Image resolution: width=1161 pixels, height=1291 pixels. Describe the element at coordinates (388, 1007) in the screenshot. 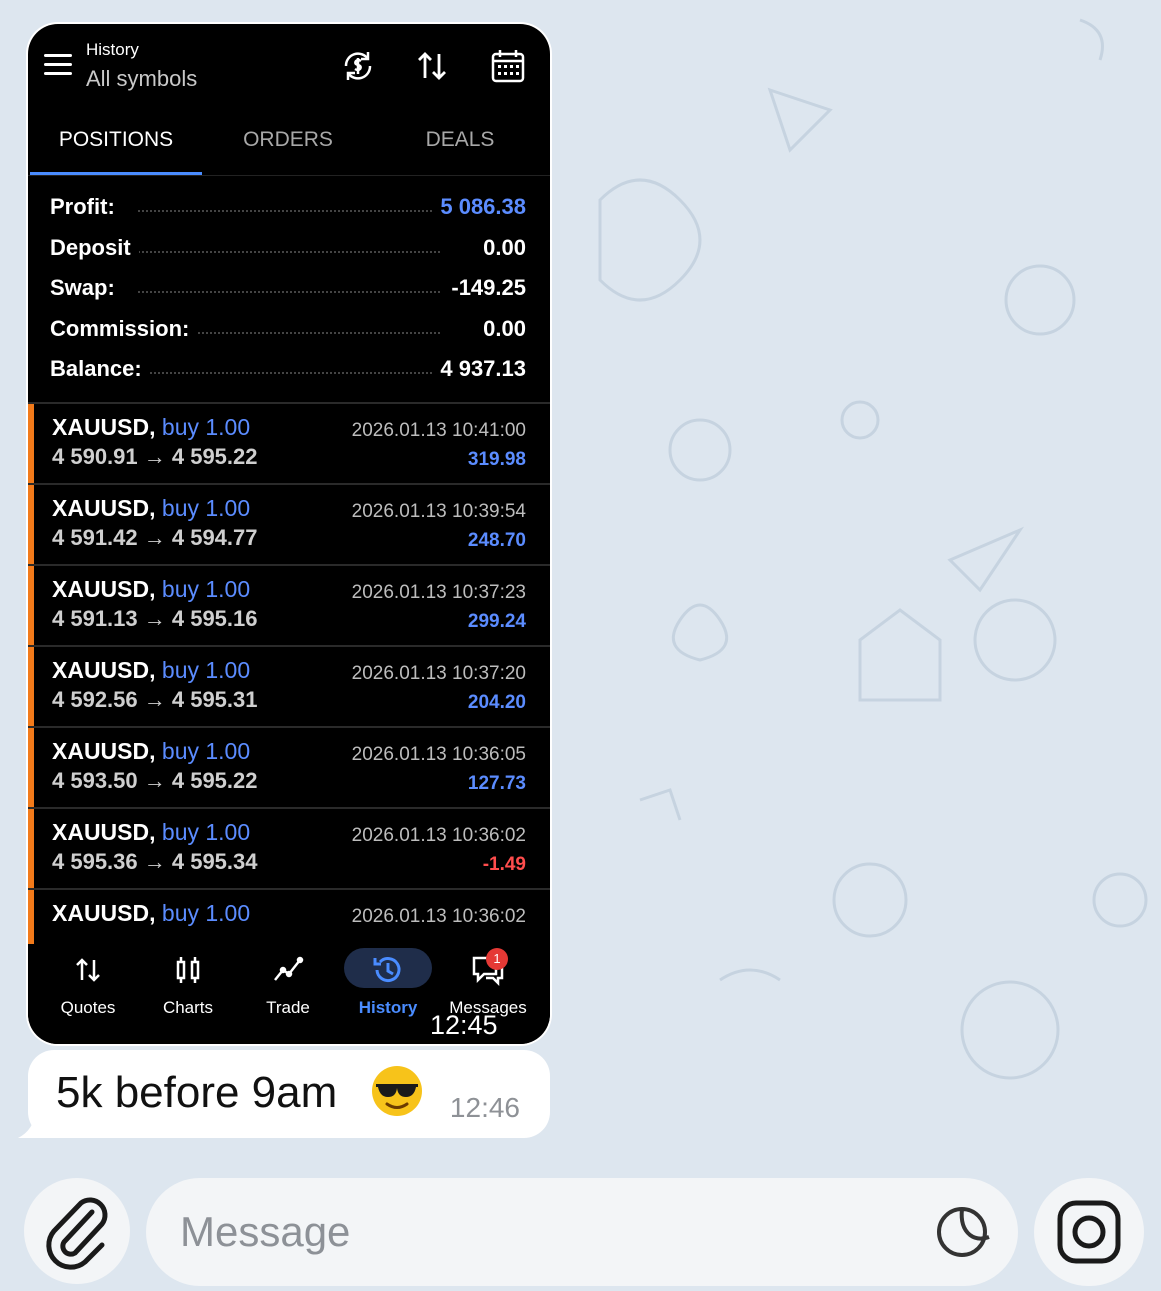

I see `nav-label: History` at that location.